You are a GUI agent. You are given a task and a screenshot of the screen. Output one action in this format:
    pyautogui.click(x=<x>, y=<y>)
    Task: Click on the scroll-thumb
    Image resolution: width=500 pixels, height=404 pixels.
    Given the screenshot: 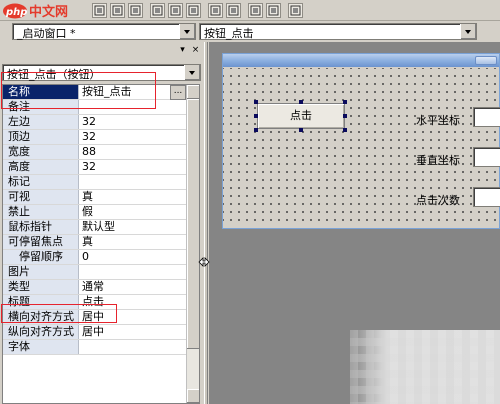 What is the action you would take?
    pyautogui.click(x=193, y=224)
    